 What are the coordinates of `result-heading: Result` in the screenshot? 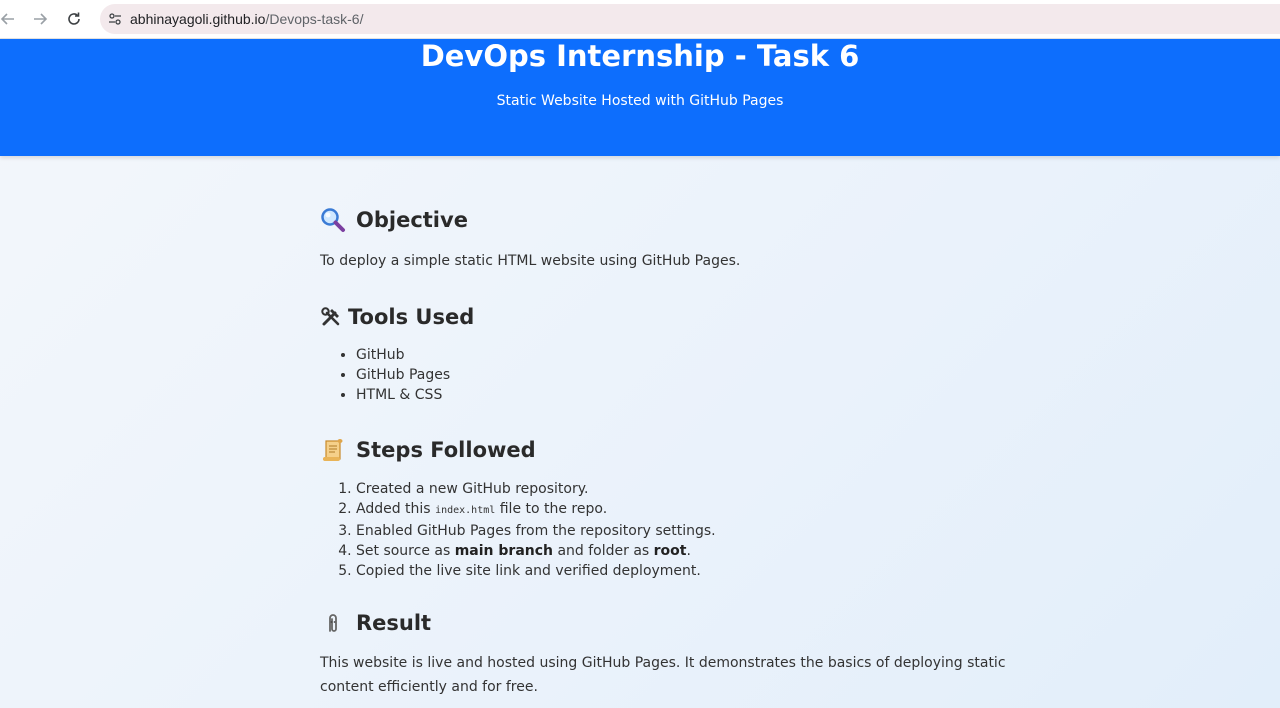 It's located at (680, 623).